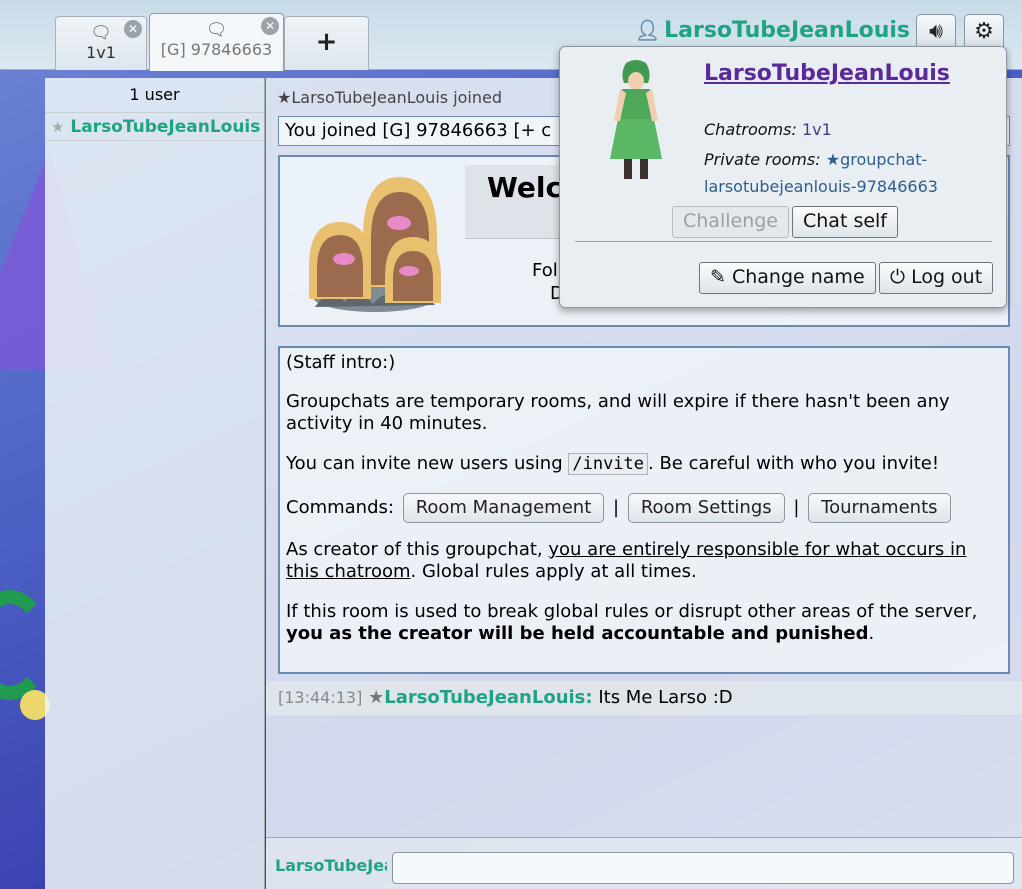  What do you see at coordinates (787, 30) in the screenshot?
I see `current-username: LarsoTubeJeanLouis` at bounding box center [787, 30].